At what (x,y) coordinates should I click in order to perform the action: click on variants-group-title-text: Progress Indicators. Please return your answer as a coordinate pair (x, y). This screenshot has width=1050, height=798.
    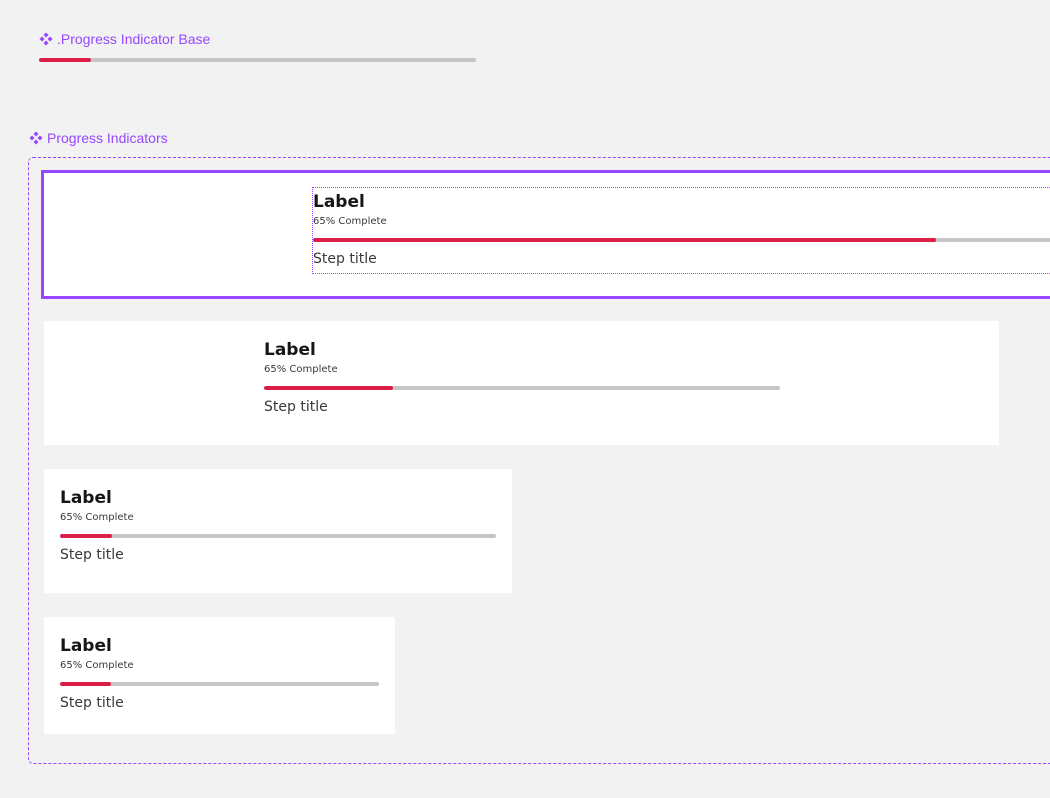
    Looking at the image, I should click on (107, 138).